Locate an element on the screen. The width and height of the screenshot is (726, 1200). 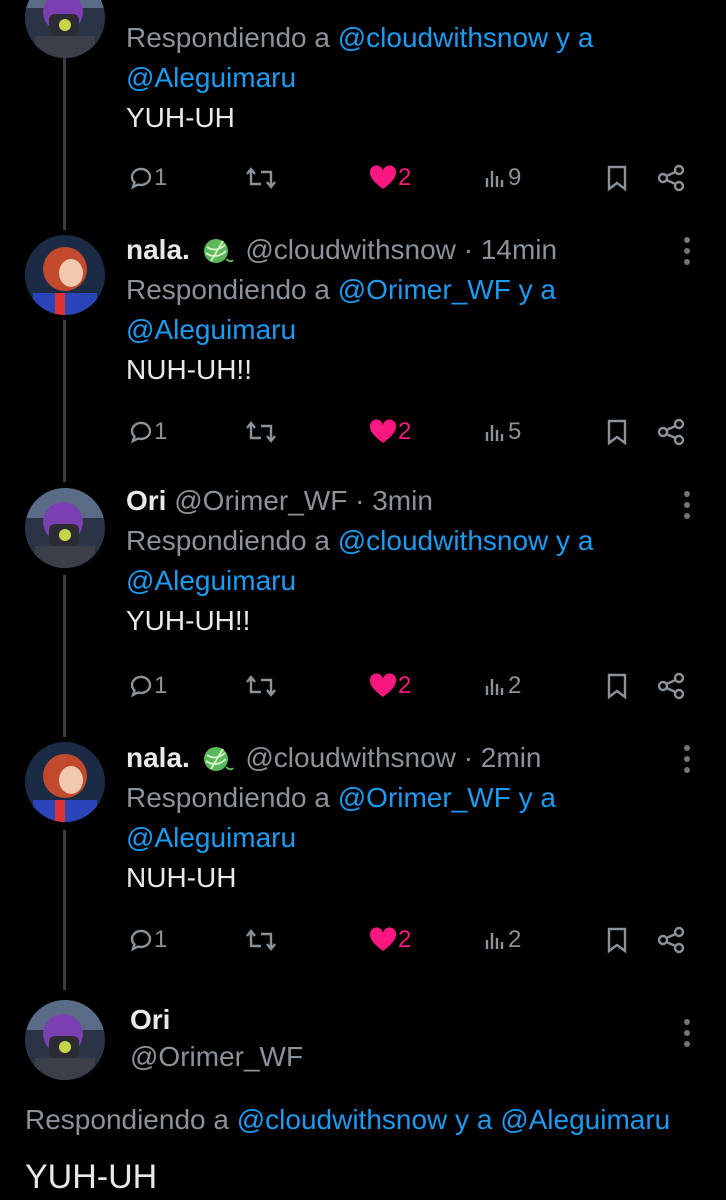
tweet-header: Ori @Orimer_WF · 3min is located at coordinates (279, 500).